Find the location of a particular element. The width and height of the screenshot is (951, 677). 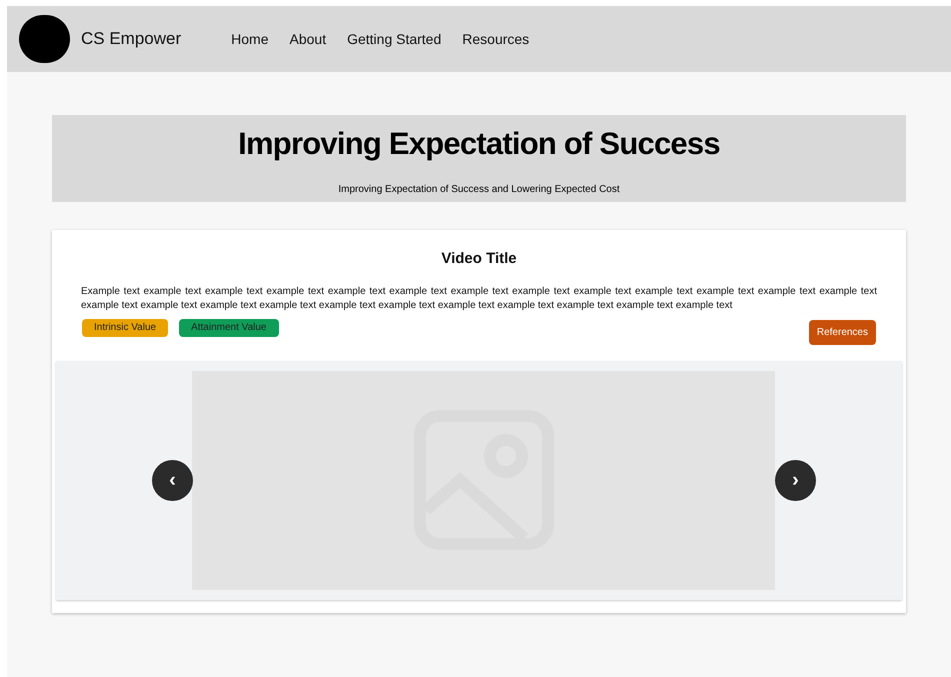

tag-label: Intrinsic Value is located at coordinates (125, 327).